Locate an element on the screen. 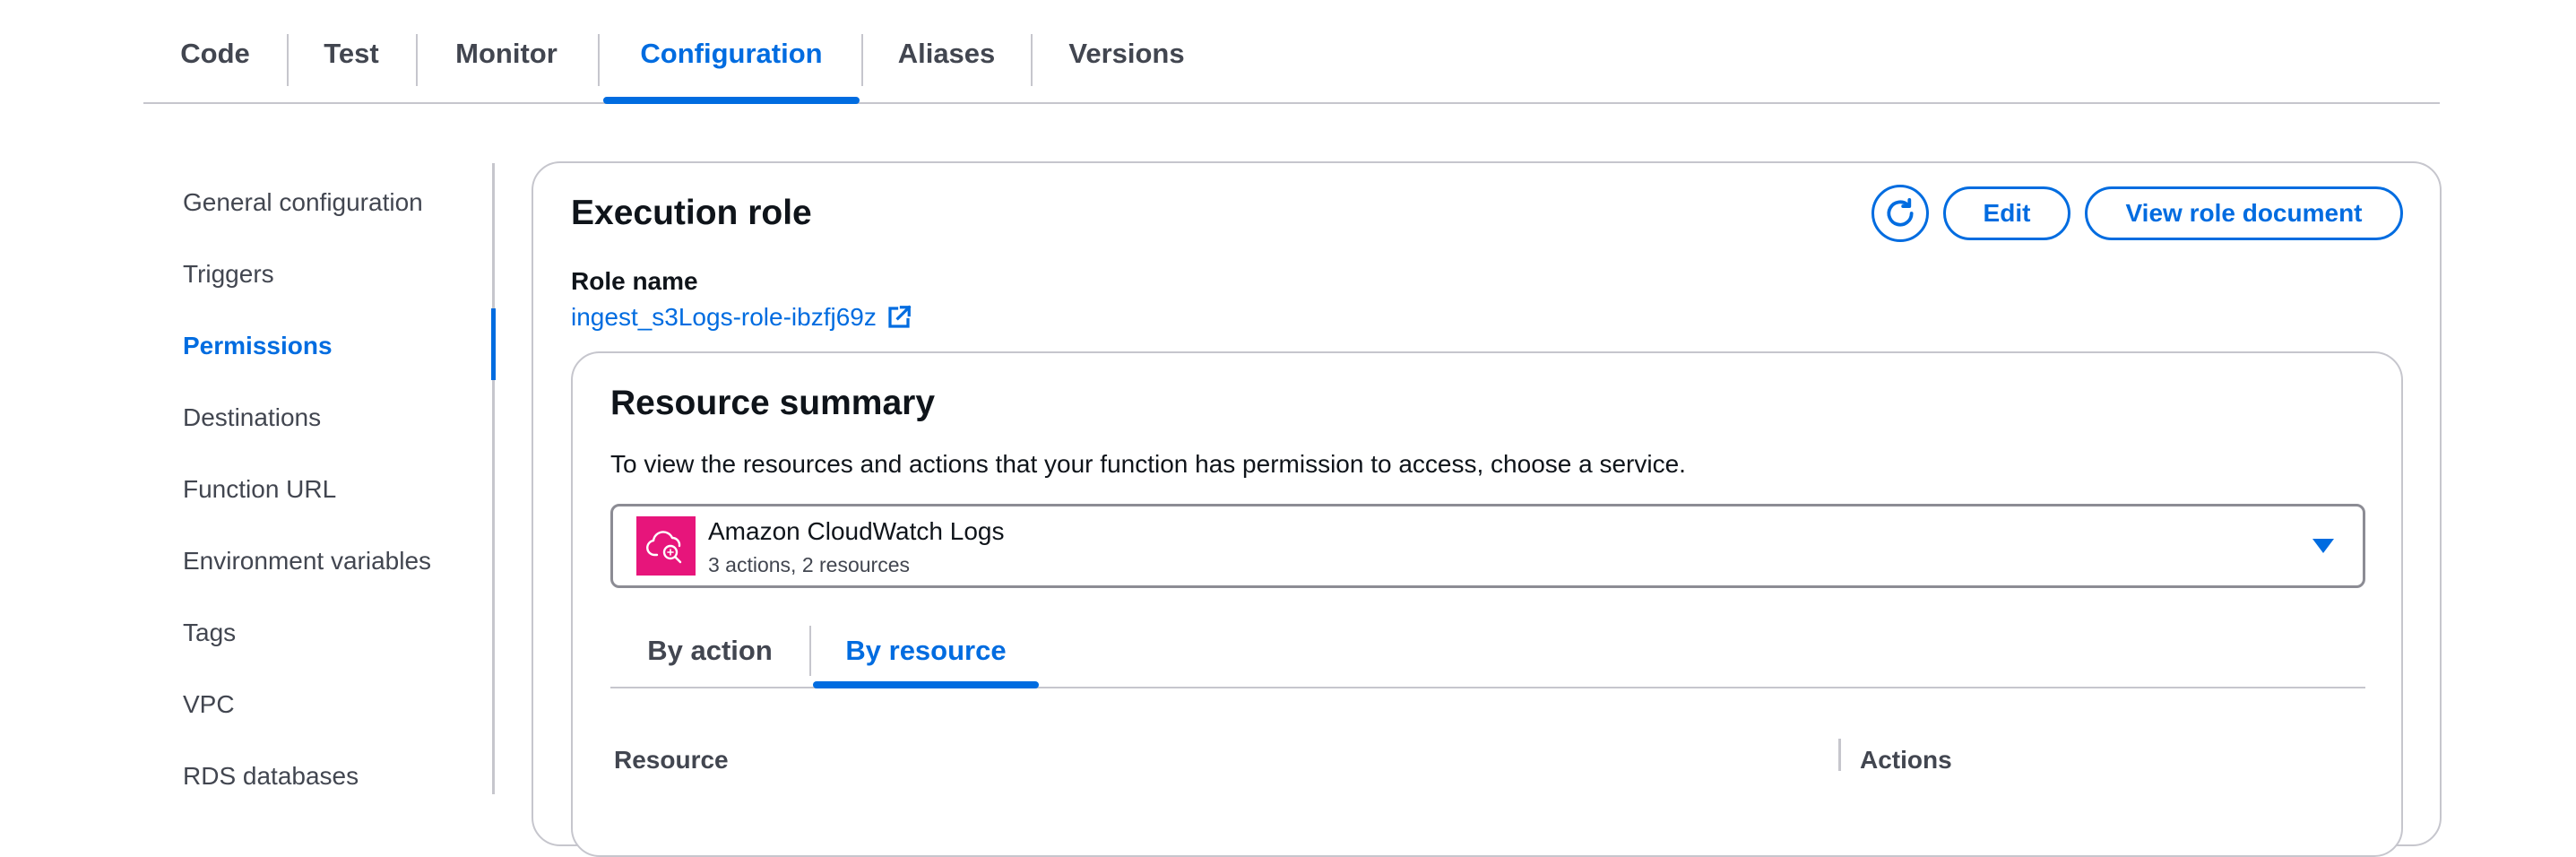  refresh-icon is located at coordinates (1900, 213).